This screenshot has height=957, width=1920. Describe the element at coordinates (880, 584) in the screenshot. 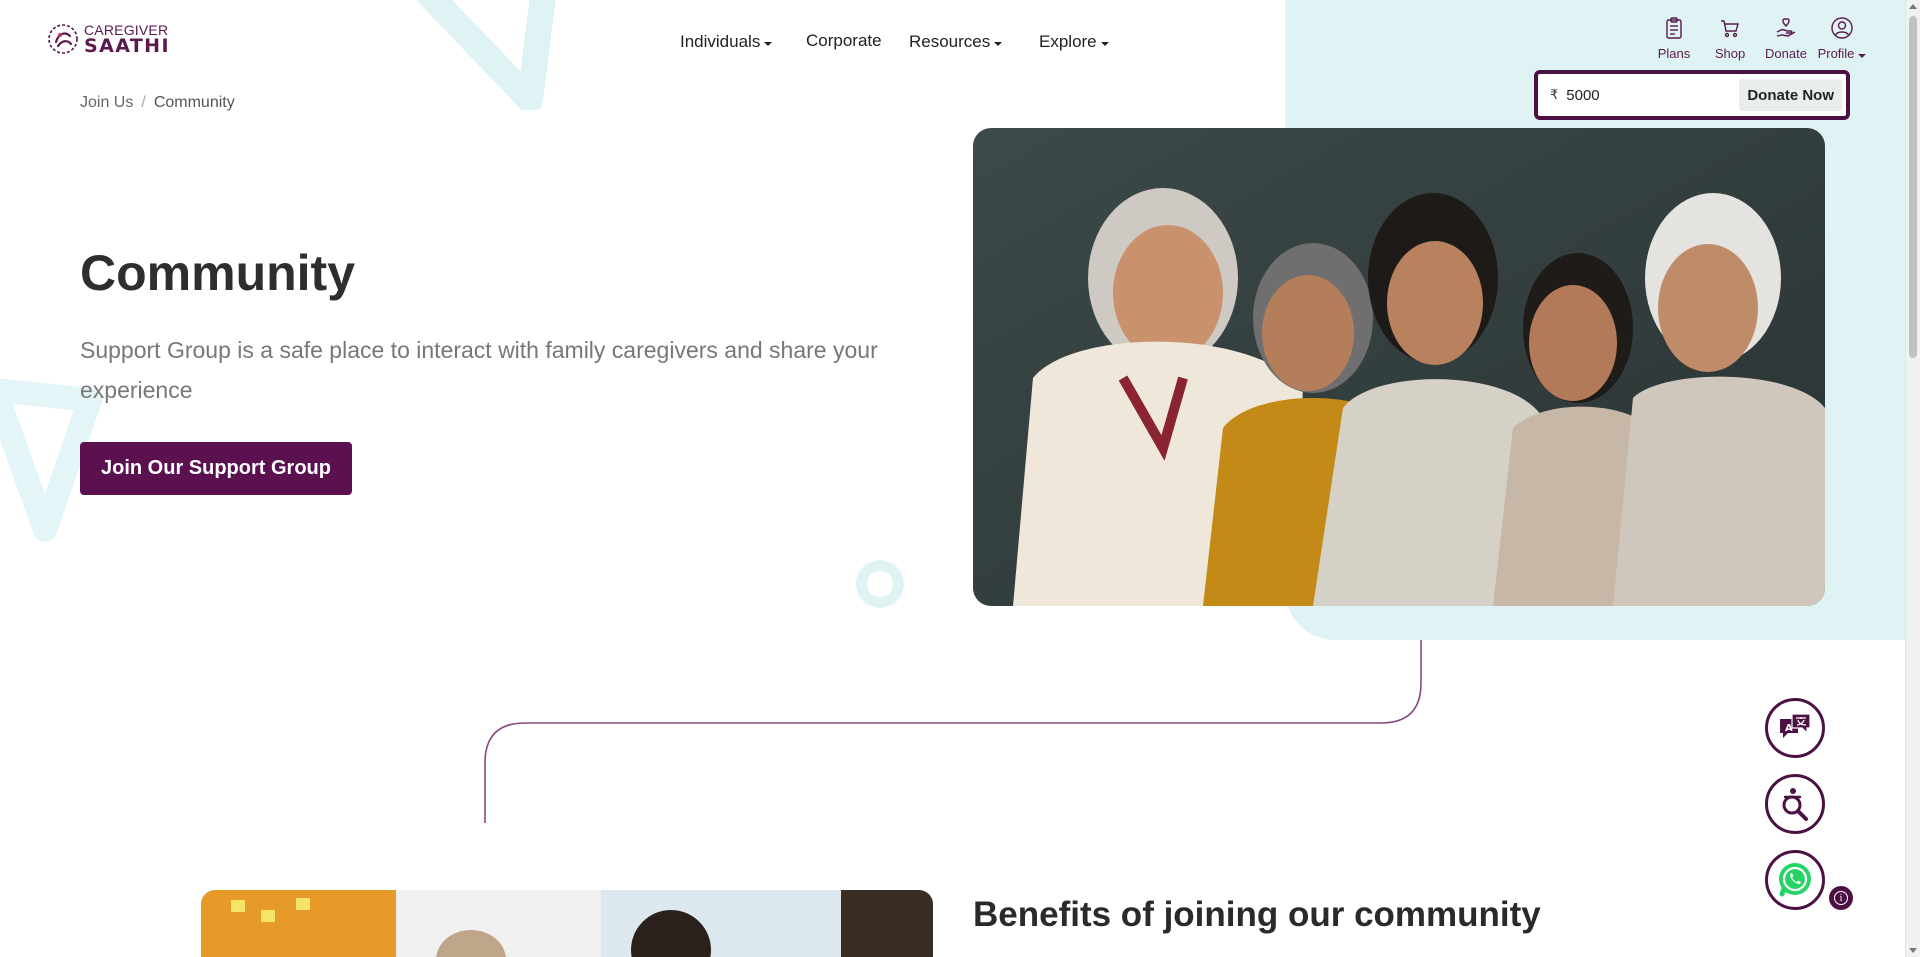

I see `decor-ring` at that location.